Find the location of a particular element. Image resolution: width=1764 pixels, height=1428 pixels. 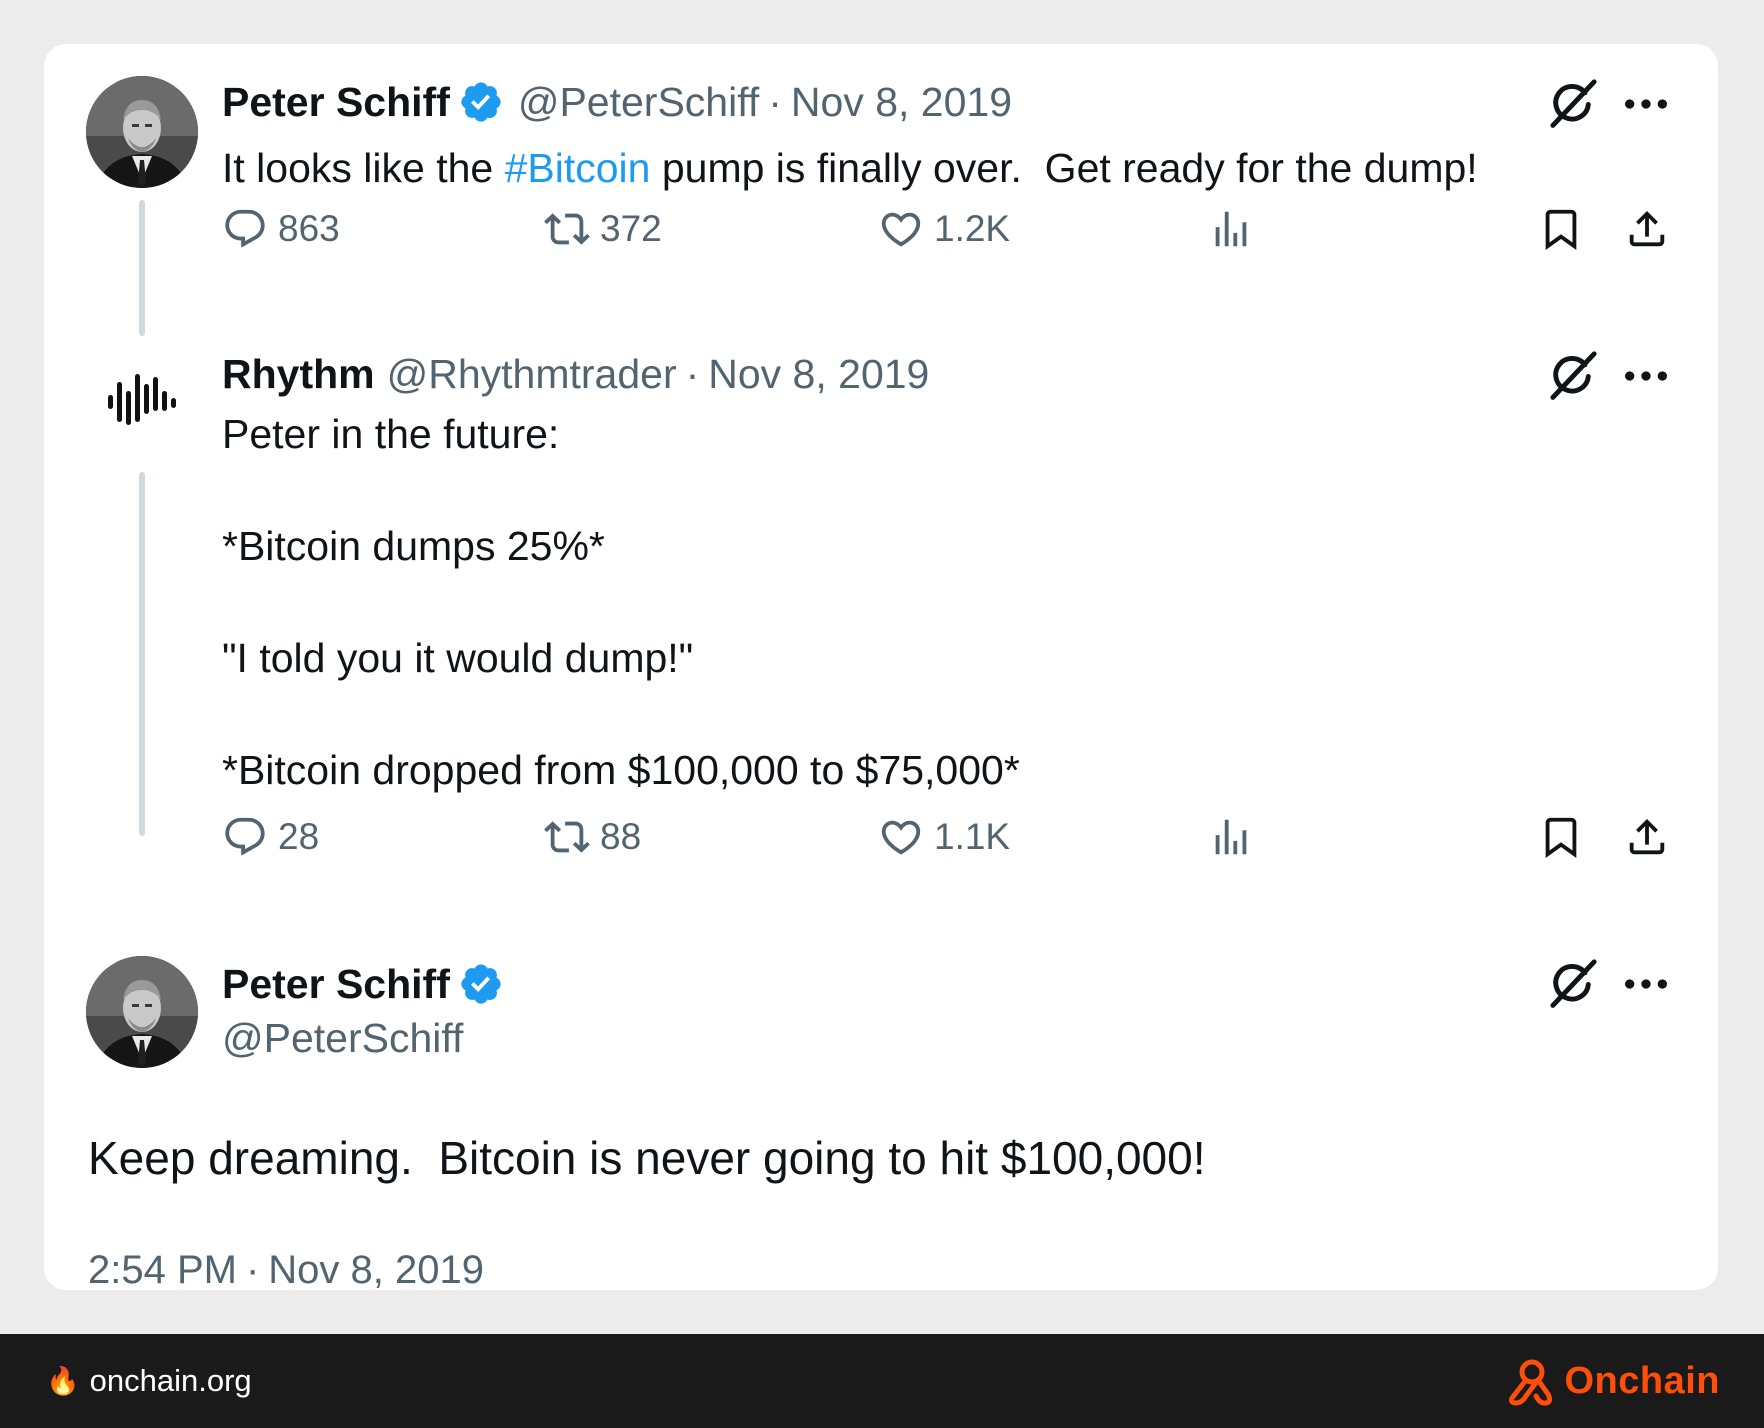

like-count: 1.1K is located at coordinates (972, 836).